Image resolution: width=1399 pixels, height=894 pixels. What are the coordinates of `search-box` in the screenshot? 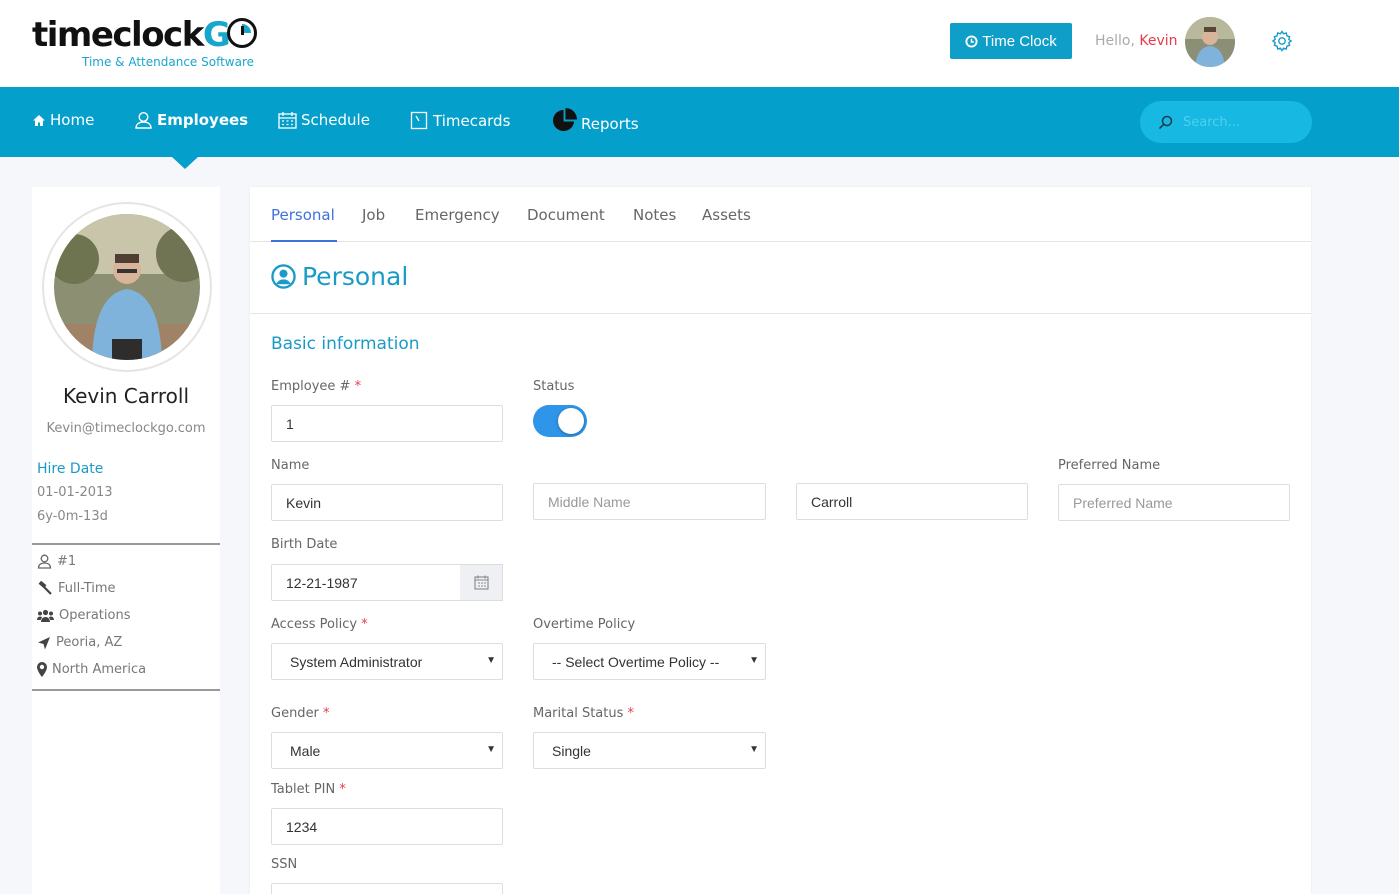 It's located at (1226, 122).